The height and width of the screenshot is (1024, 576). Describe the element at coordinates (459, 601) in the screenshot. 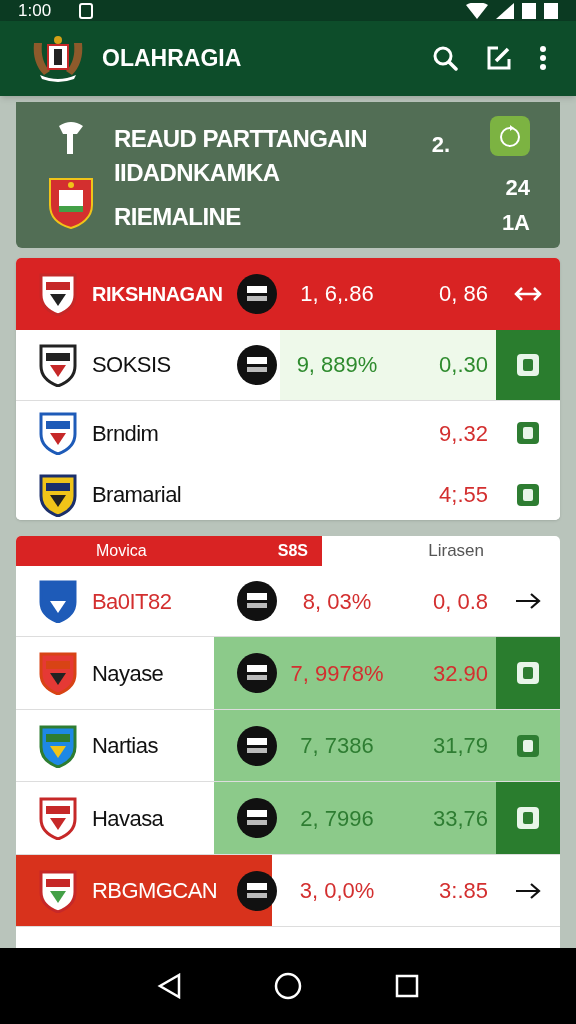

I see `value-text: 0, 0.8` at that location.